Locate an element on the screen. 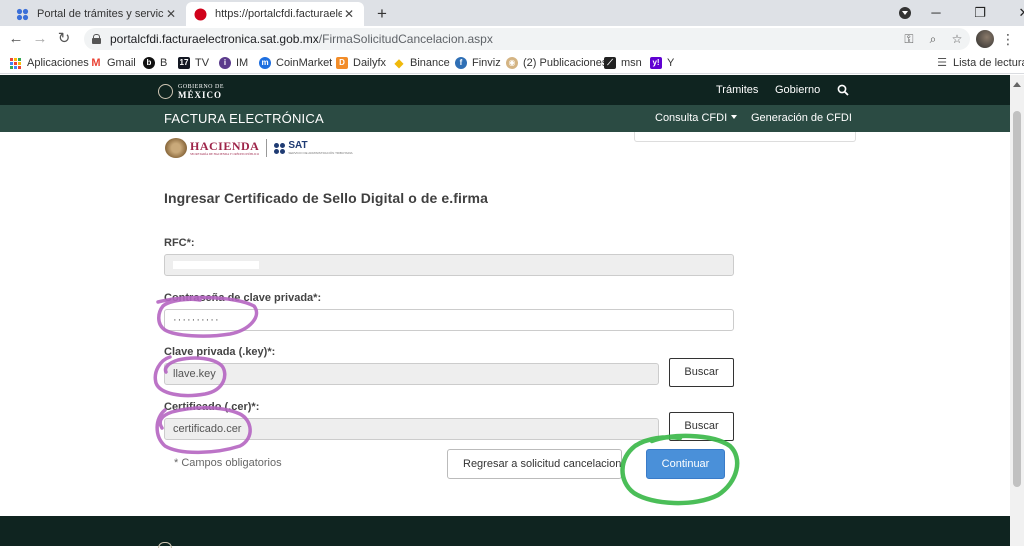 The image size is (1024, 548). star-icon: ☆ is located at coordinates (957, 39).